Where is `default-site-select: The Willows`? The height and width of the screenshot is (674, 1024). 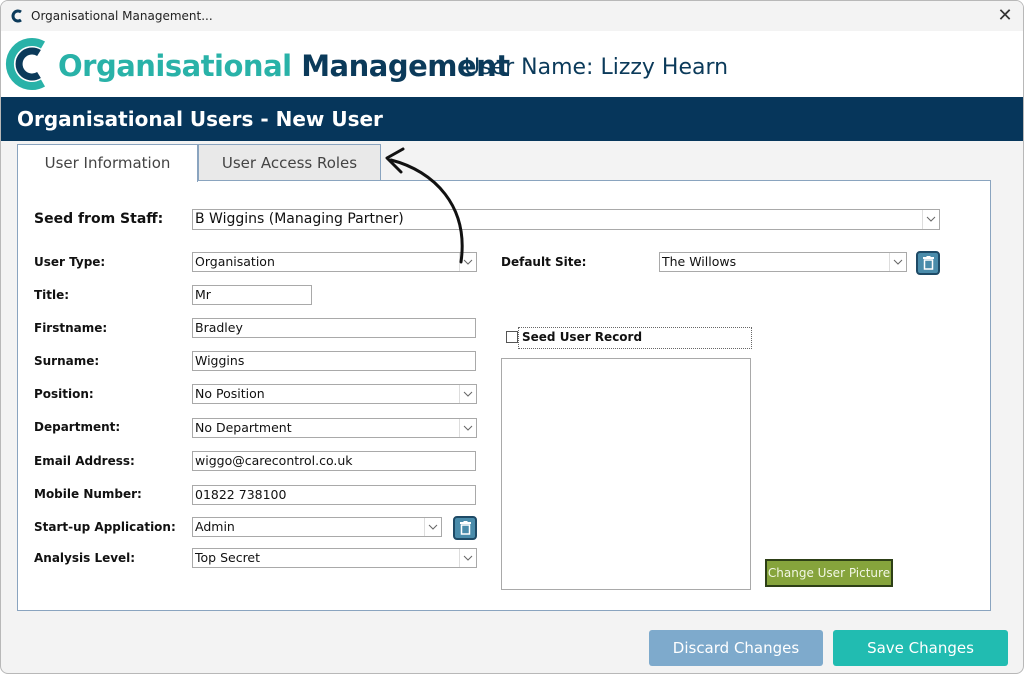
default-site-select: The Willows is located at coordinates (783, 262).